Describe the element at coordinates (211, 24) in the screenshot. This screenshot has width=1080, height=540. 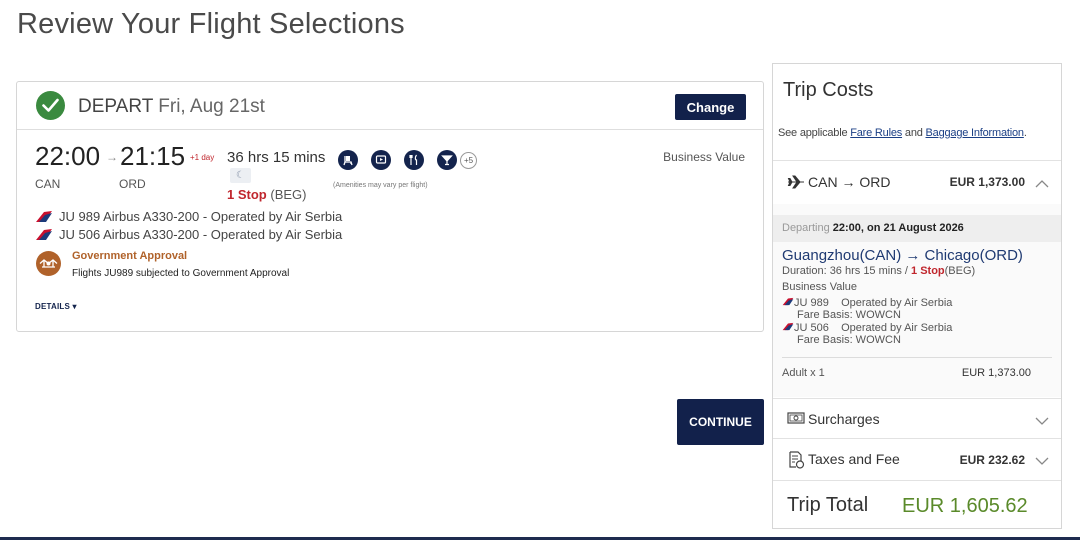
I see `page-title: Review Your Flight Selections` at that location.